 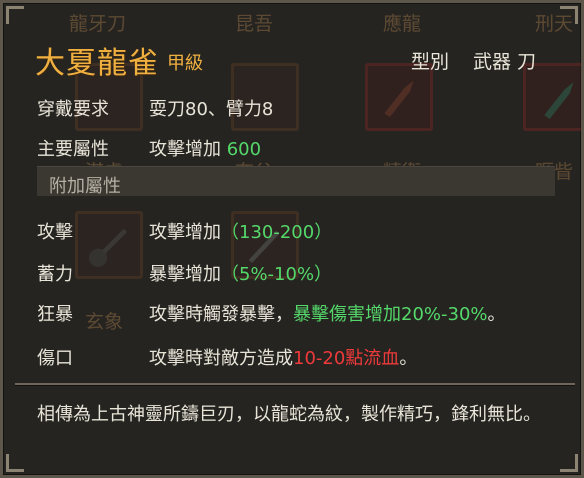 What do you see at coordinates (73, 109) in the screenshot?
I see `requirement-label: 穿戴要求` at bounding box center [73, 109].